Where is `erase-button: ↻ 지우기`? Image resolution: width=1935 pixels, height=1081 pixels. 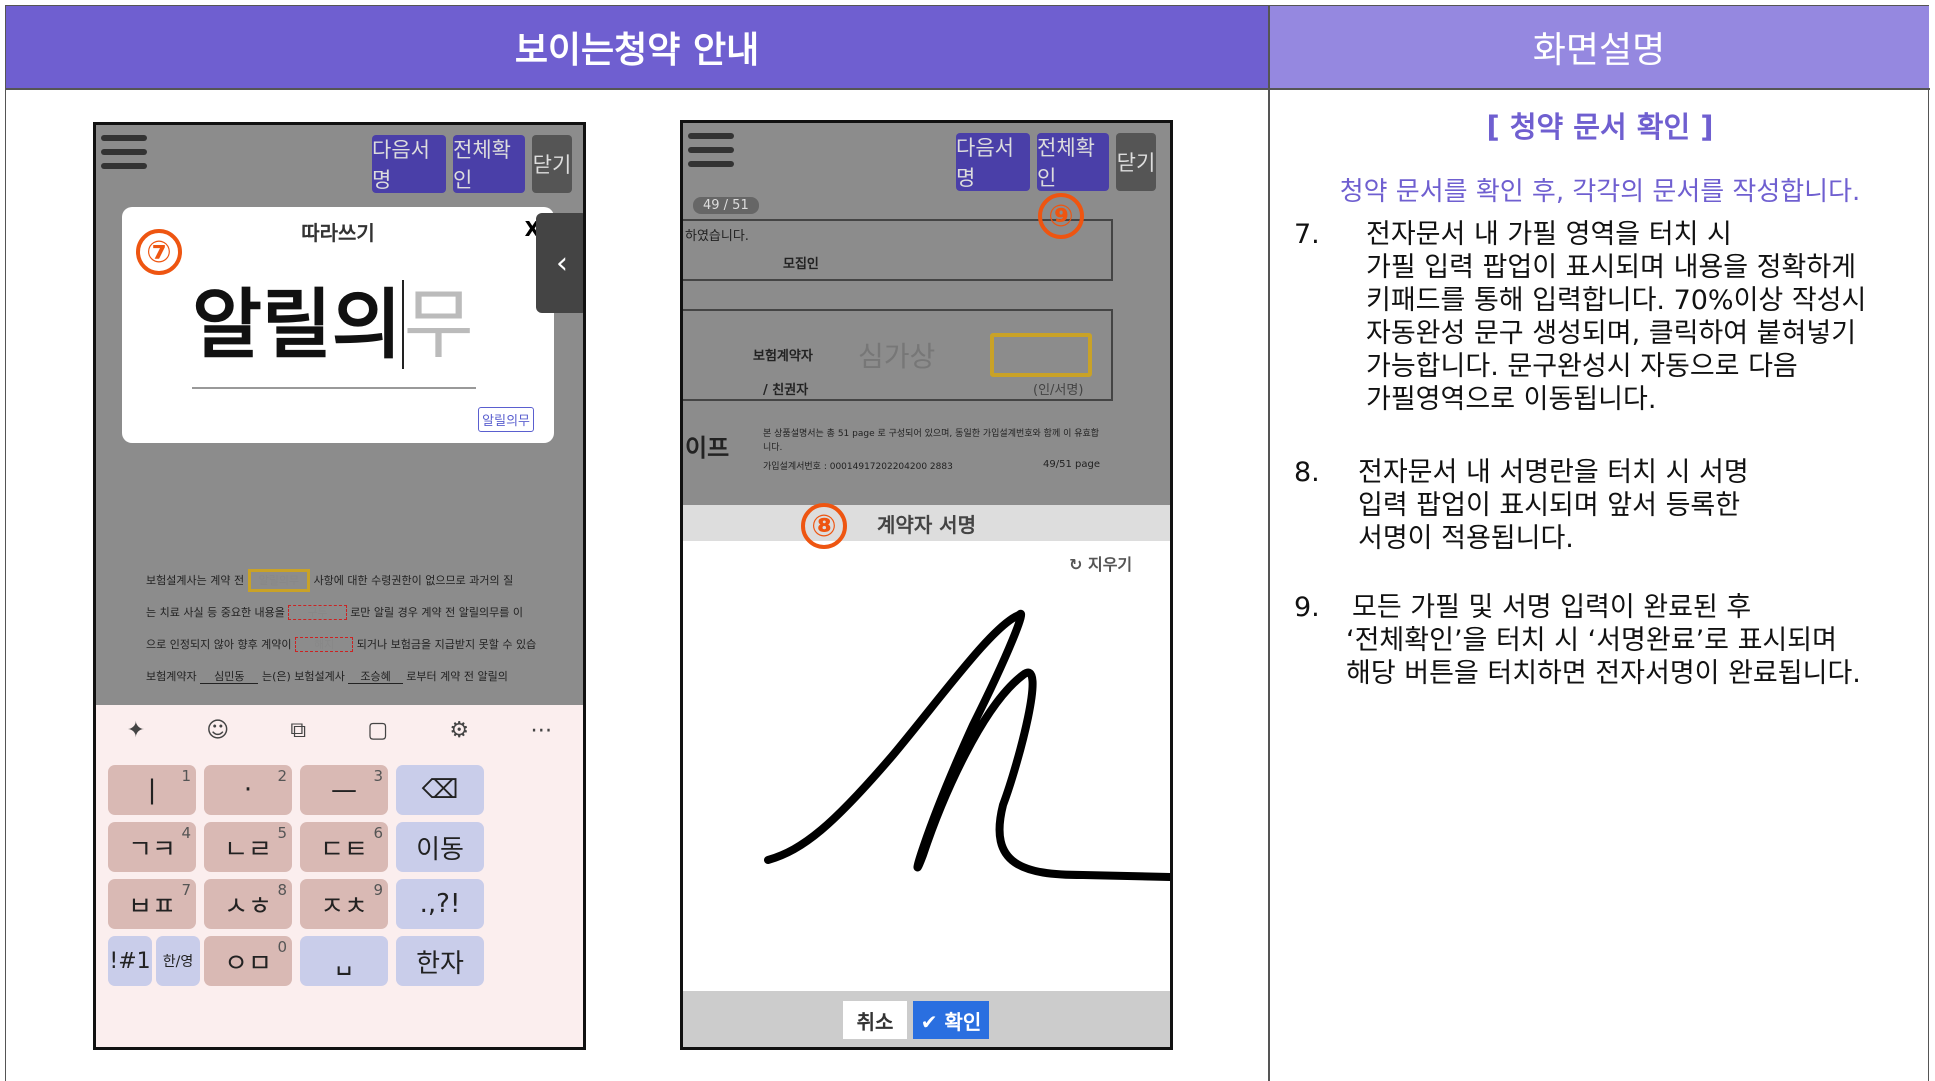
erase-button: ↻ 지우기 is located at coordinates (1100, 563).